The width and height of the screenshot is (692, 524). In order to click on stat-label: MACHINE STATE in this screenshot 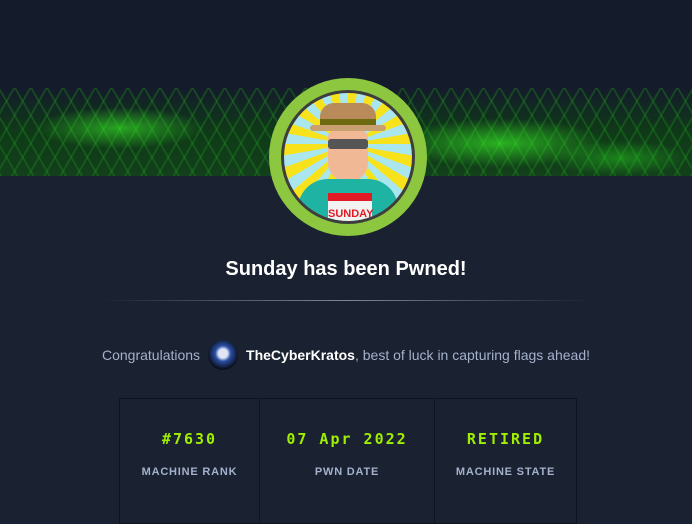, I will do `click(505, 472)`.